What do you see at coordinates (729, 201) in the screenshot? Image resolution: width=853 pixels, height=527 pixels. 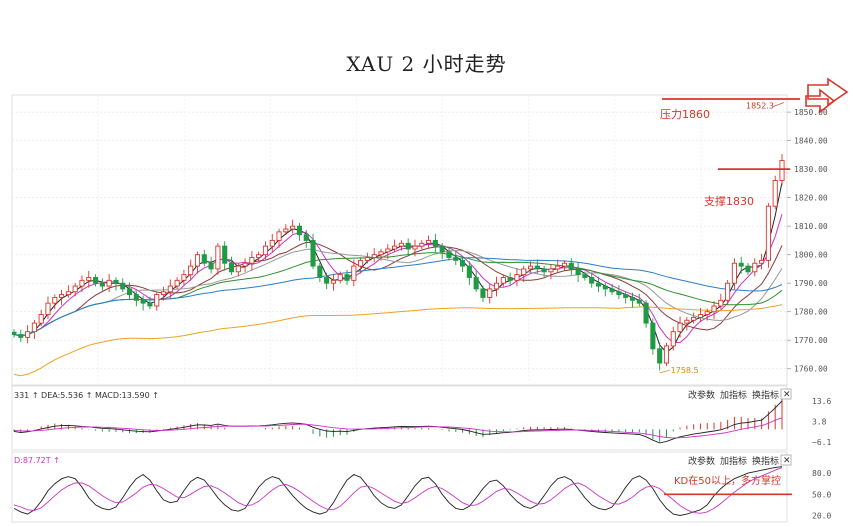 I see `support-label: 支撑1830` at bounding box center [729, 201].